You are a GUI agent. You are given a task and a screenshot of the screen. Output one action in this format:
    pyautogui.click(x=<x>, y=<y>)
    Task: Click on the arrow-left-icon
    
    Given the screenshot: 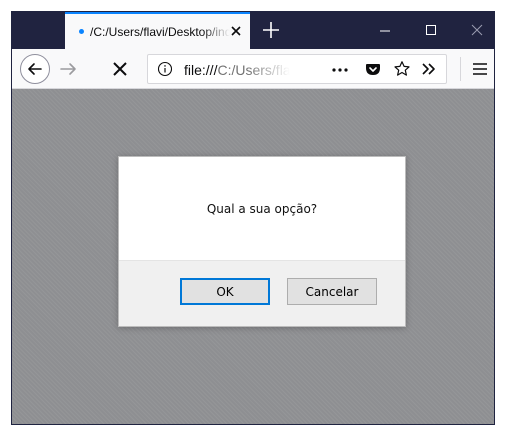 What is the action you would take?
    pyautogui.click(x=35, y=69)
    